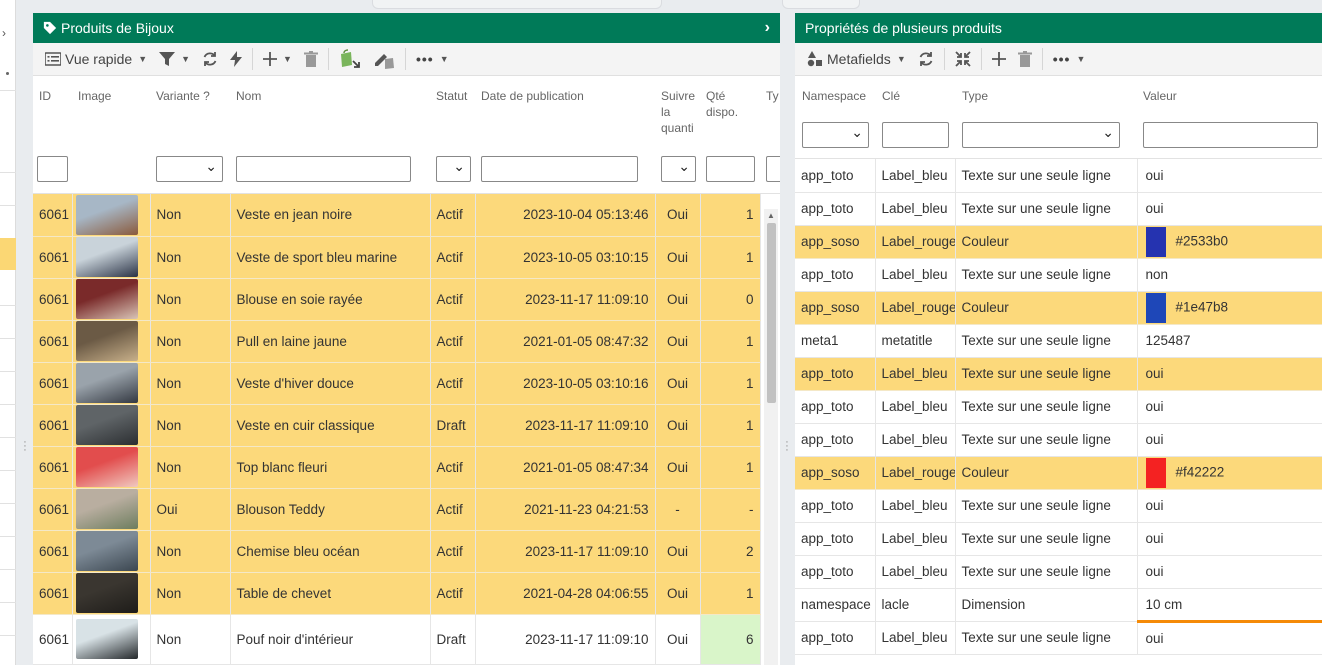  What do you see at coordinates (1046, 605) in the screenshot?
I see `metafield-type-cell: Dimension` at bounding box center [1046, 605].